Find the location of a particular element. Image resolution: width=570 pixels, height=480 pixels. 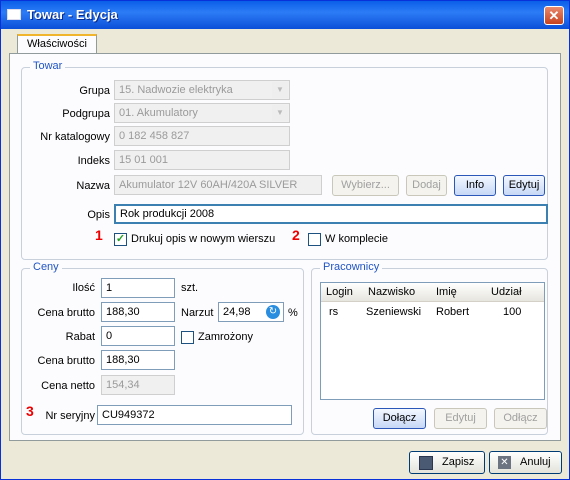

dolacz-button: Dołącz is located at coordinates (399, 418).